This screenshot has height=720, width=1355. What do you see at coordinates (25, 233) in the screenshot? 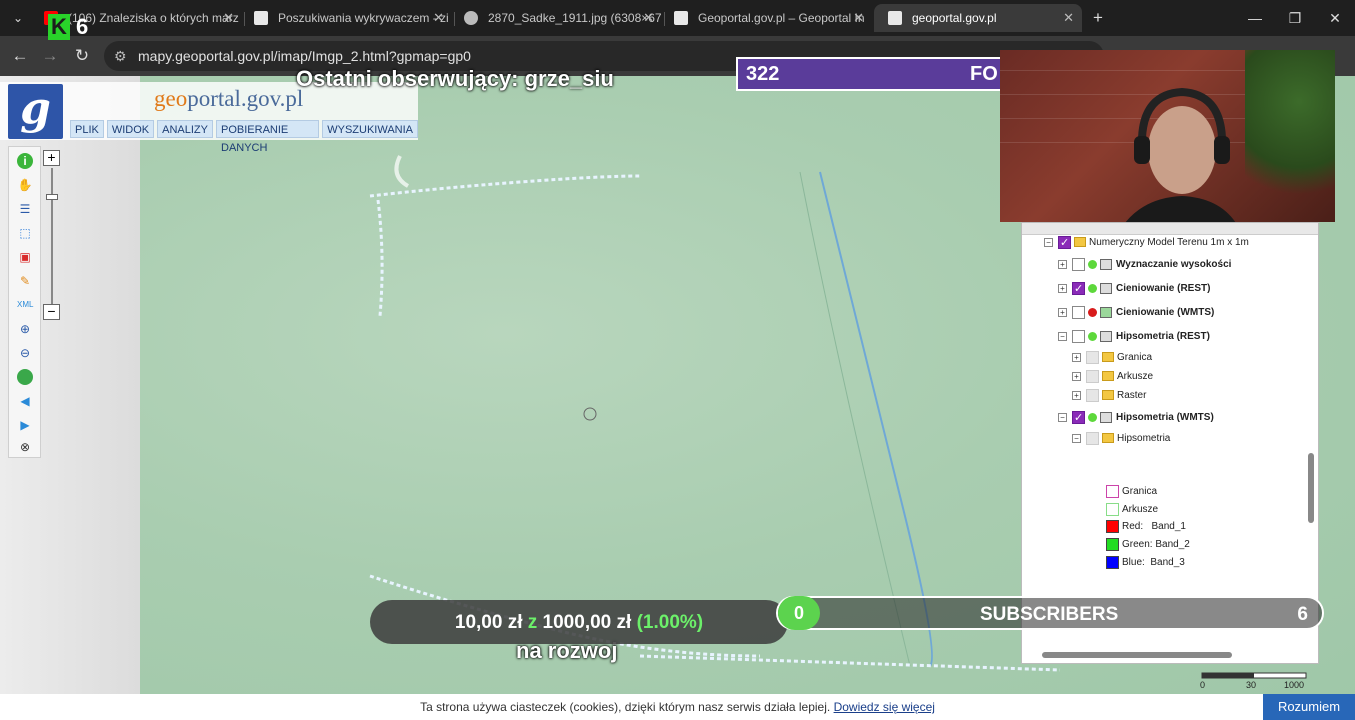
I see `select-icon: ⬚` at bounding box center [25, 233].